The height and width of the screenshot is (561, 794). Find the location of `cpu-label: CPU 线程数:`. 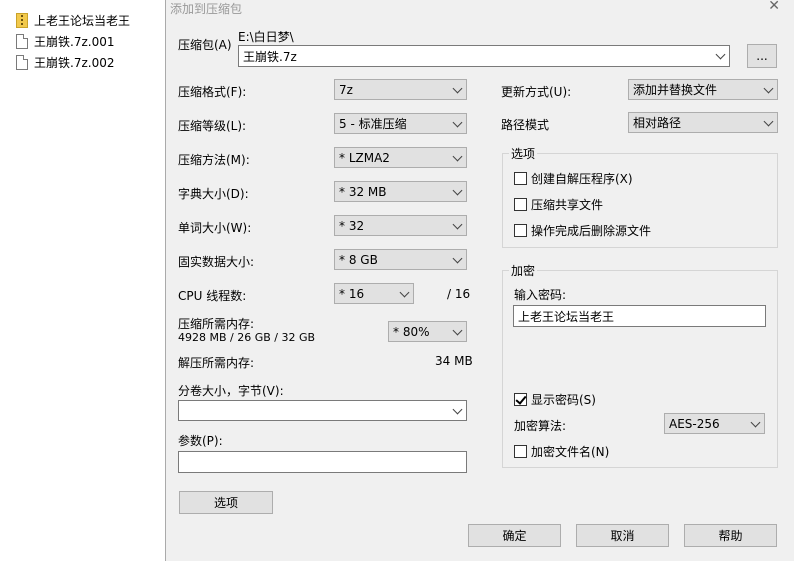

cpu-label: CPU 线程数: is located at coordinates (212, 296).